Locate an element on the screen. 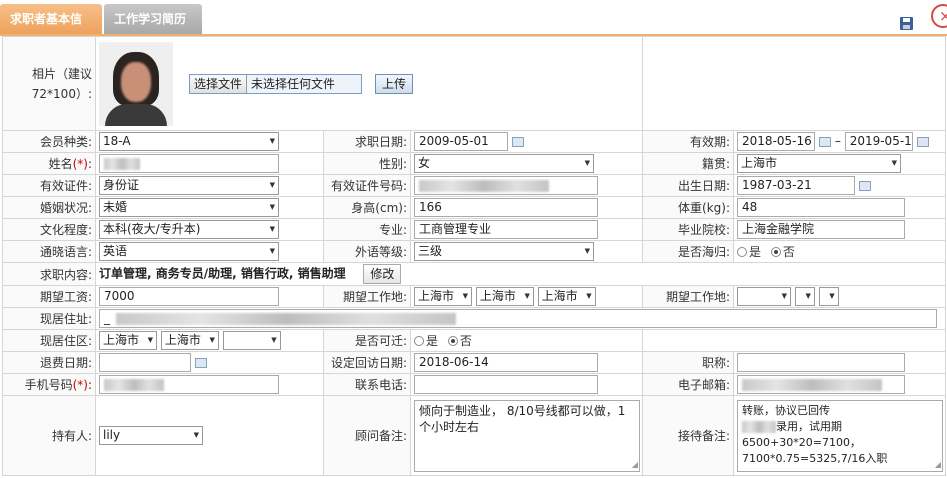 Image resolution: width=947 pixels, height=478 pixels. reception-note-label: 接待备注: is located at coordinates (688, 435).